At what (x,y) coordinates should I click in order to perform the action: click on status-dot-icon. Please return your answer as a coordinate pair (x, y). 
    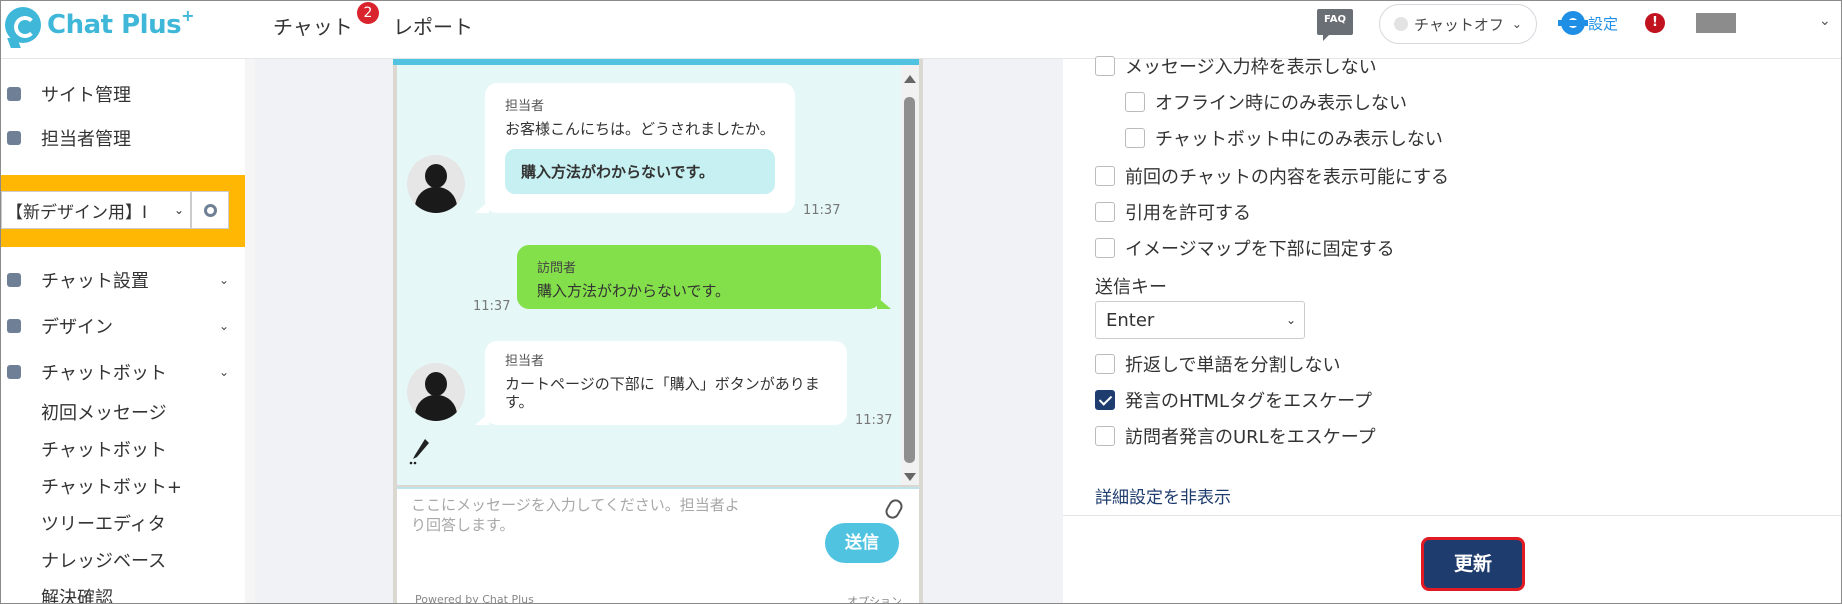
    Looking at the image, I should click on (1401, 24).